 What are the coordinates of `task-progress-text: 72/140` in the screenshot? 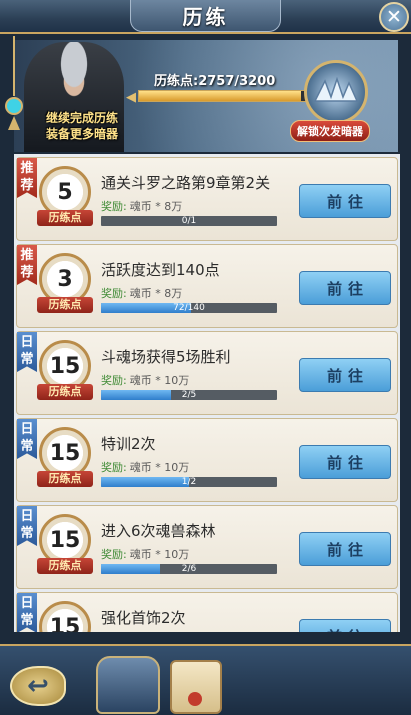 It's located at (189, 308).